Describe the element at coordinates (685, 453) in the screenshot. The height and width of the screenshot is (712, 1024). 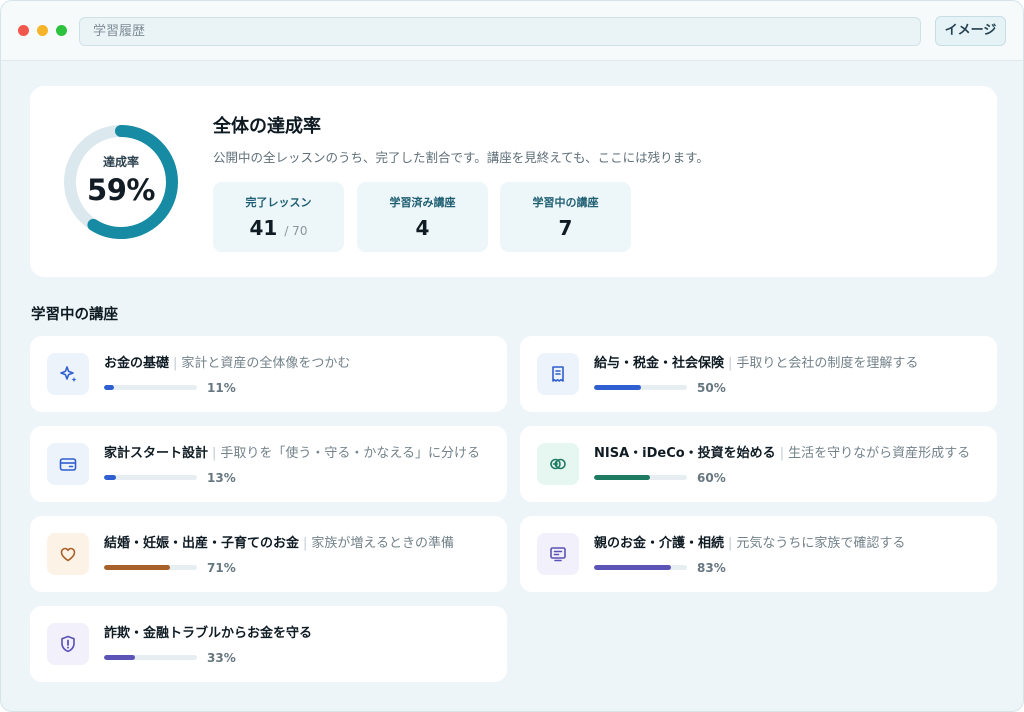
I see `course-name: NISA・iDeCo・投資を始める` at that location.